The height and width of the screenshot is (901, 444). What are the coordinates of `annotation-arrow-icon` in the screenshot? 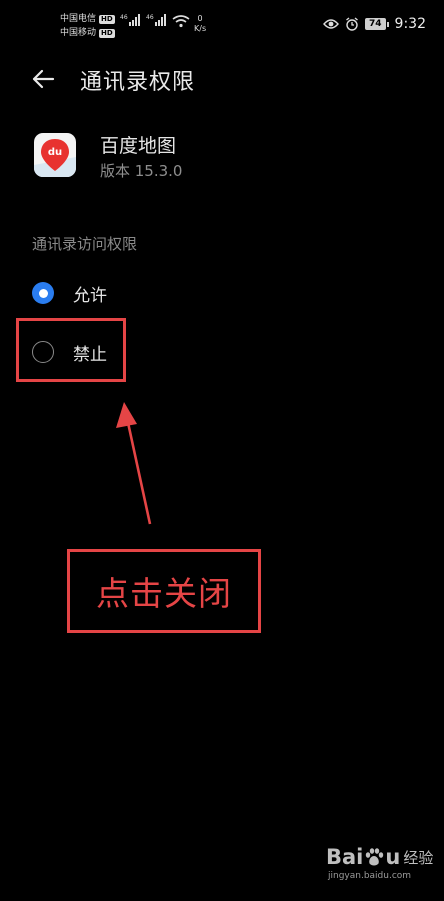 It's located at (134, 463).